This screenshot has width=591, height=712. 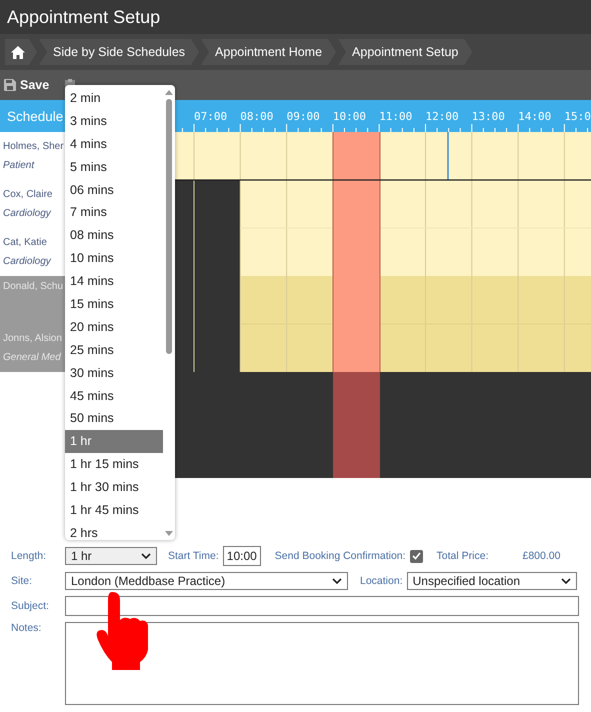 What do you see at coordinates (322, 663) in the screenshot?
I see `notes-field` at bounding box center [322, 663].